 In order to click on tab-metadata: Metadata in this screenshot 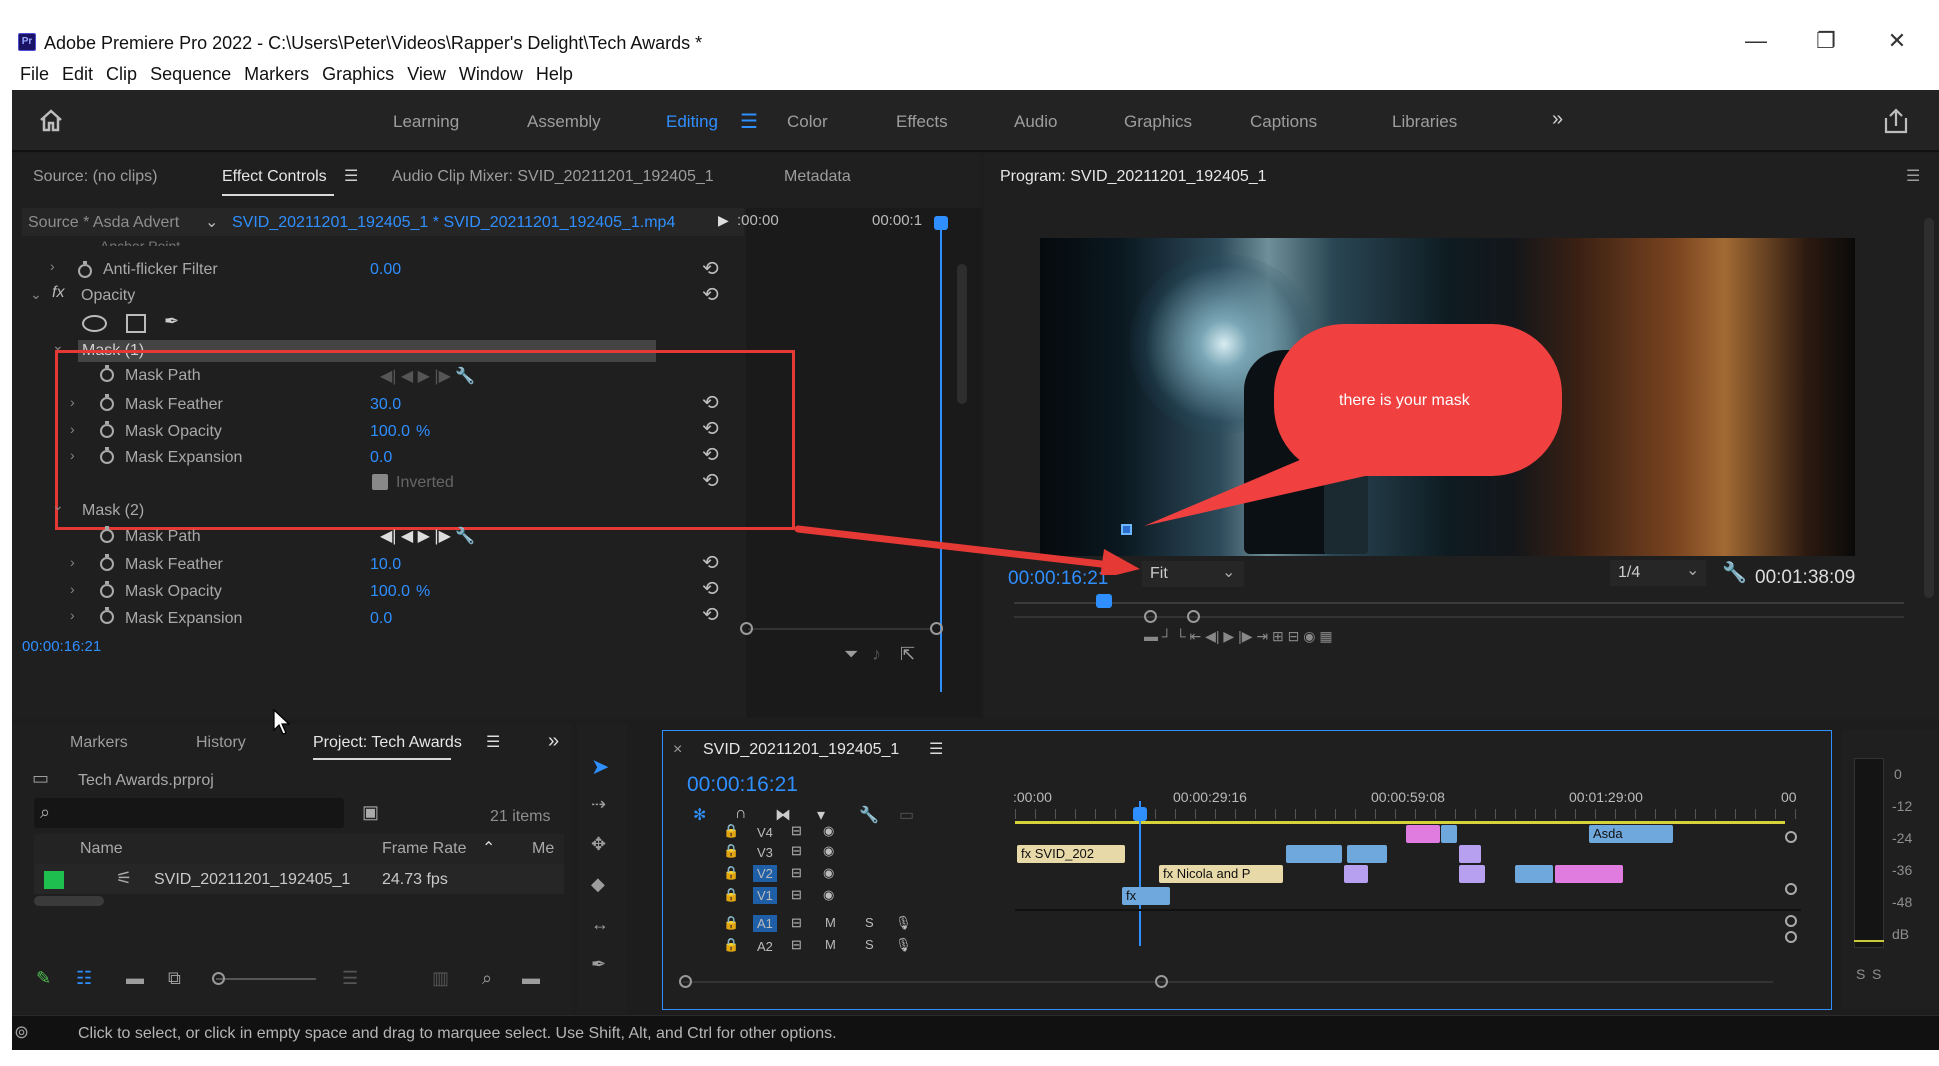, I will do `click(817, 177)`.